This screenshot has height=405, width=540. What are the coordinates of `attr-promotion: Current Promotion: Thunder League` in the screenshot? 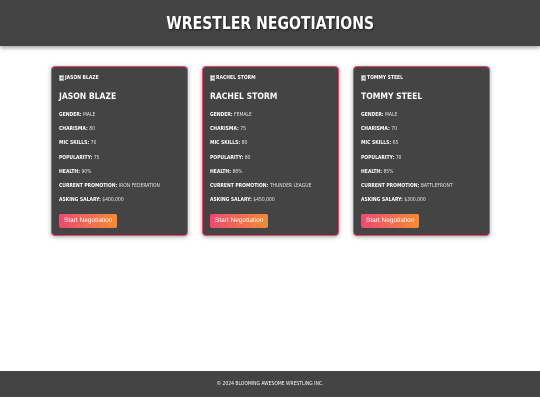 It's located at (270, 186).